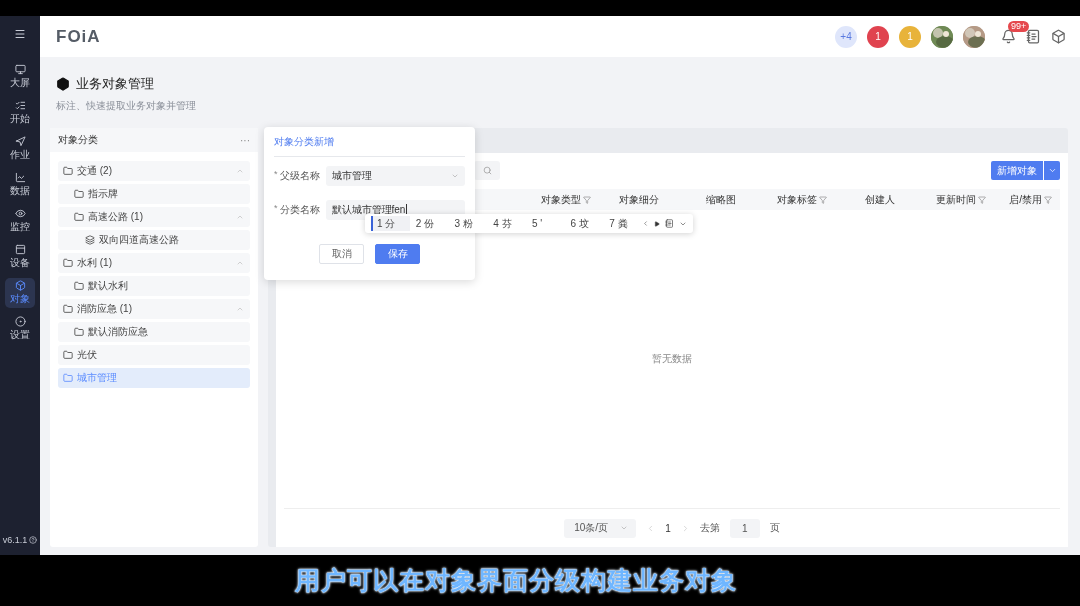  What do you see at coordinates (721, 199) in the screenshot?
I see `column-header: 缩略图` at bounding box center [721, 199].